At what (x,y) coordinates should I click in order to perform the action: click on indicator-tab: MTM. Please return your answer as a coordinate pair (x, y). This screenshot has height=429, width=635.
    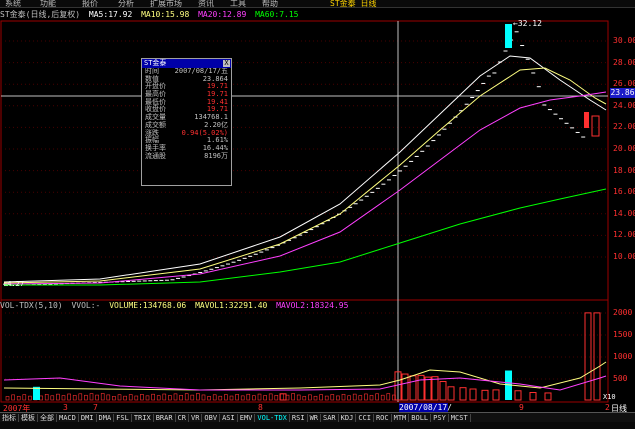
    Looking at the image, I should click on (401, 418).